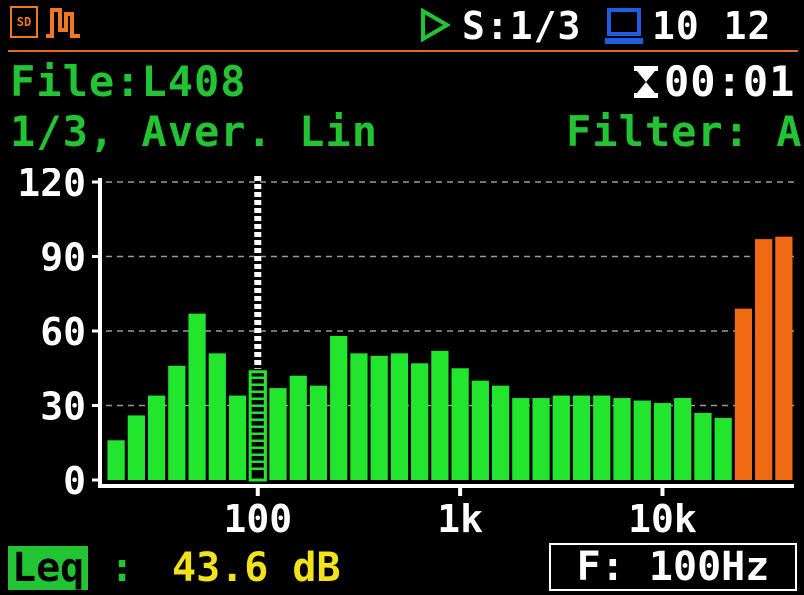 The image size is (804, 595). Describe the element at coordinates (24, 22) in the screenshot. I see `sd-card-icon: SD` at that location.